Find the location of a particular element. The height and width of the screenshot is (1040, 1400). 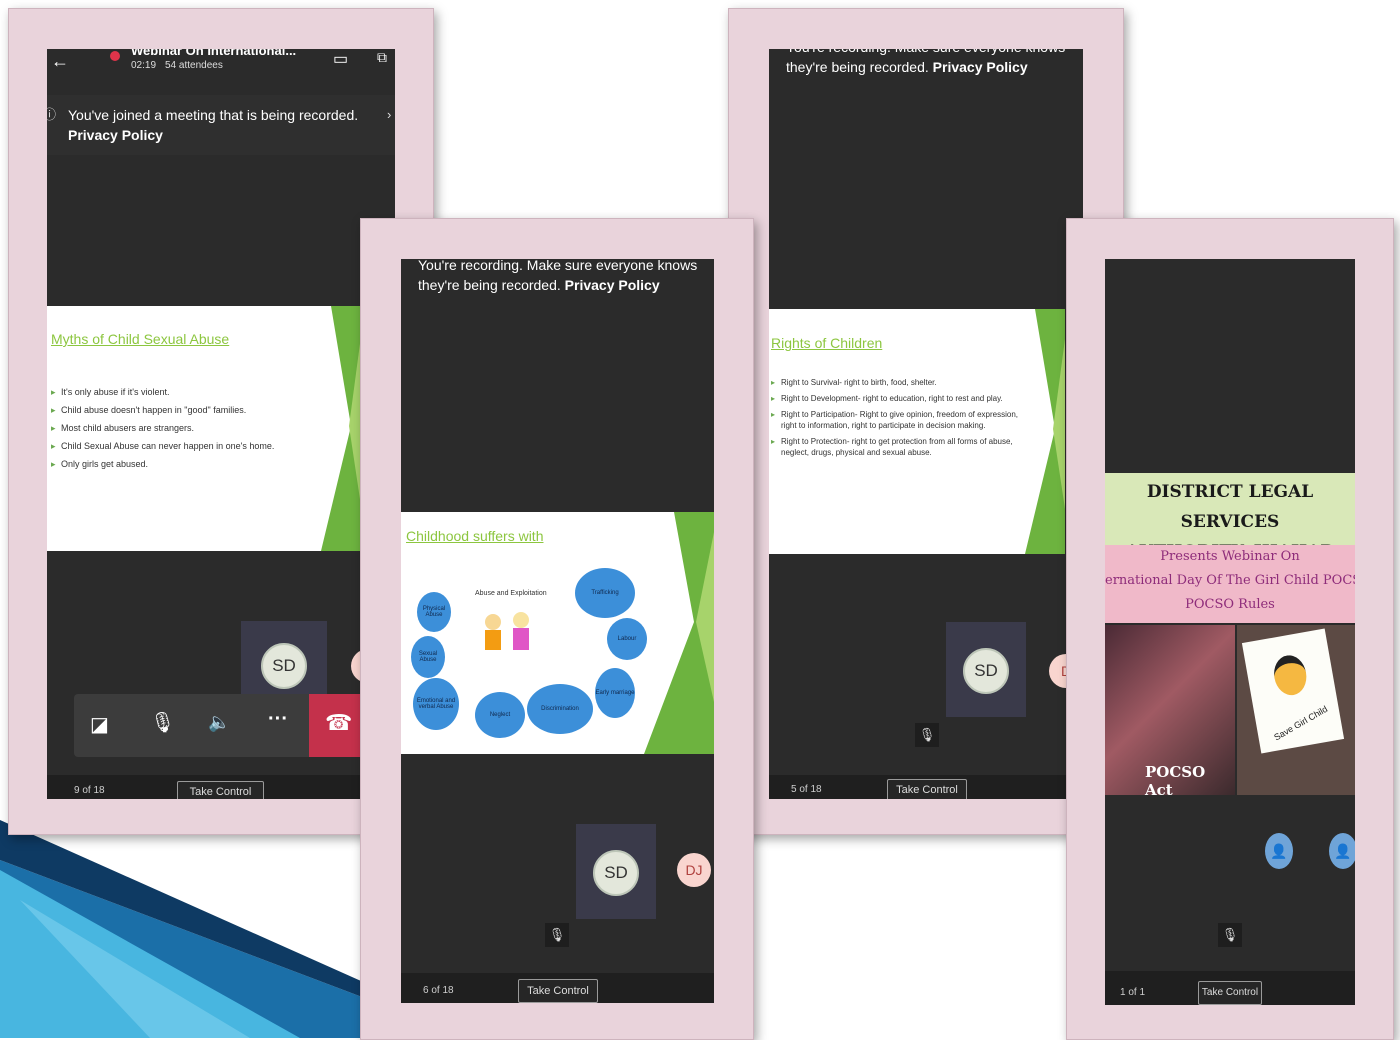

slide-title: Rights of Children is located at coordinates (827, 343).